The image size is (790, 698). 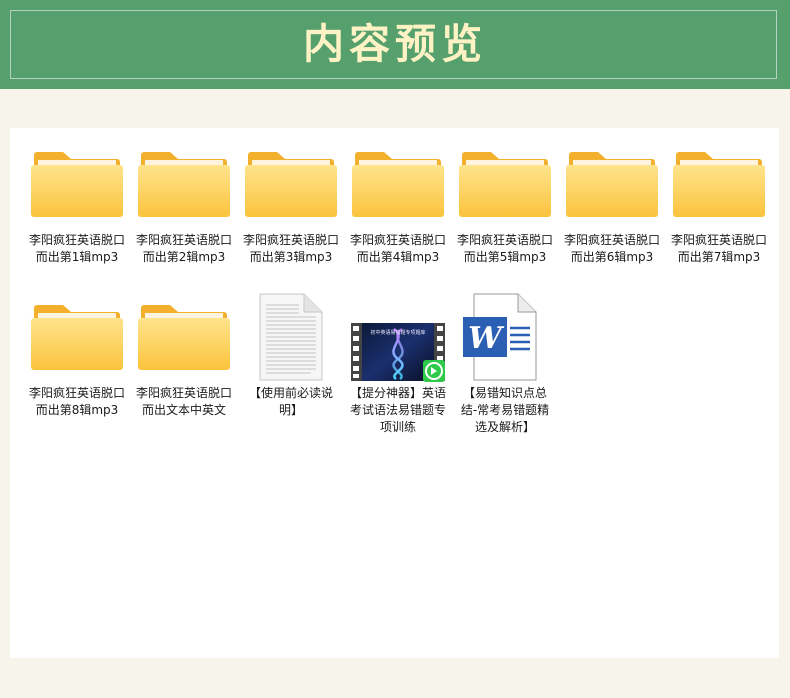 What do you see at coordinates (397, 410) in the screenshot?
I see `file-name: 【提分神器】英语考试语法易错题专项训练` at bounding box center [397, 410].